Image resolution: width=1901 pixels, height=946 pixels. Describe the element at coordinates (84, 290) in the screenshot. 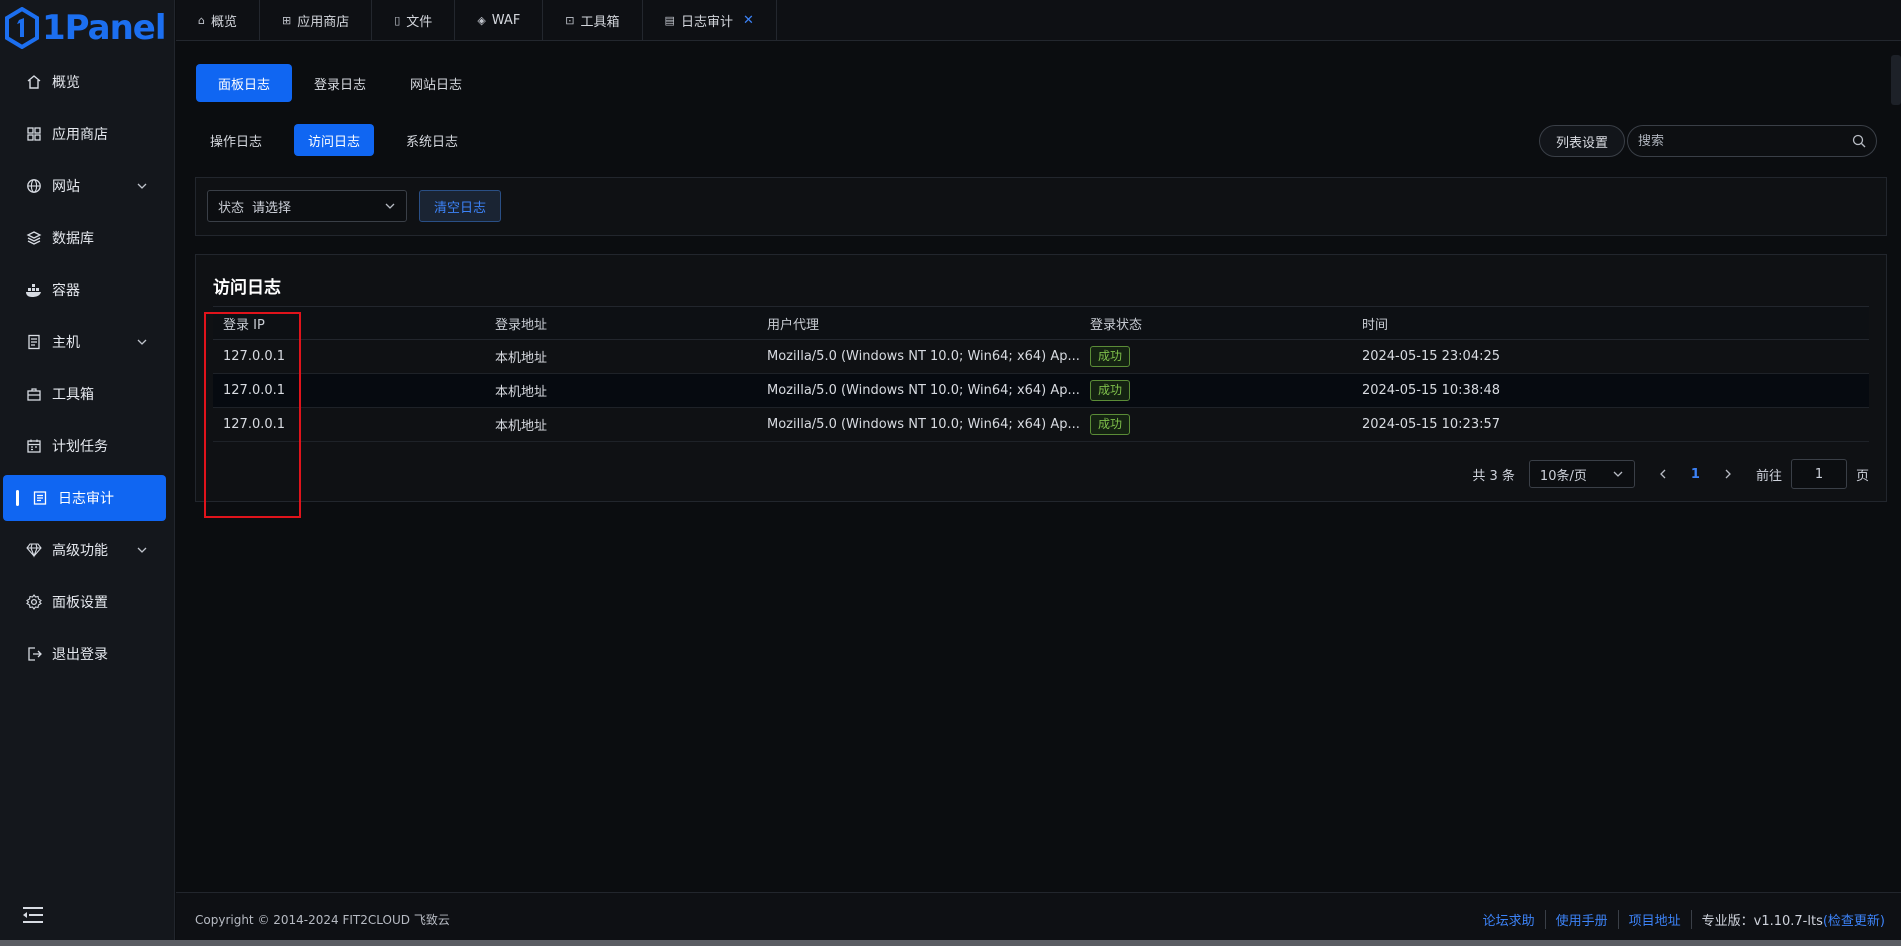

I see `sidebar-item-container: 容器` at that location.